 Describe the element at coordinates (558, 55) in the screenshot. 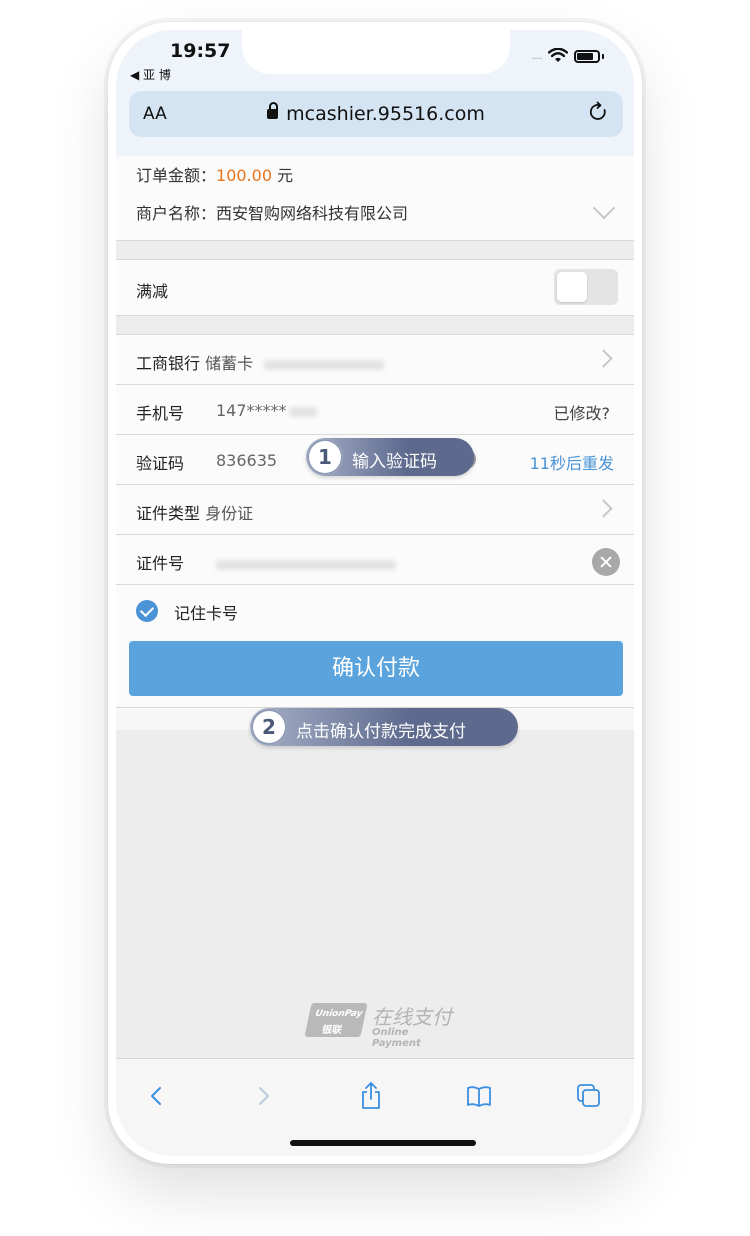

I see `wifi-icon` at that location.